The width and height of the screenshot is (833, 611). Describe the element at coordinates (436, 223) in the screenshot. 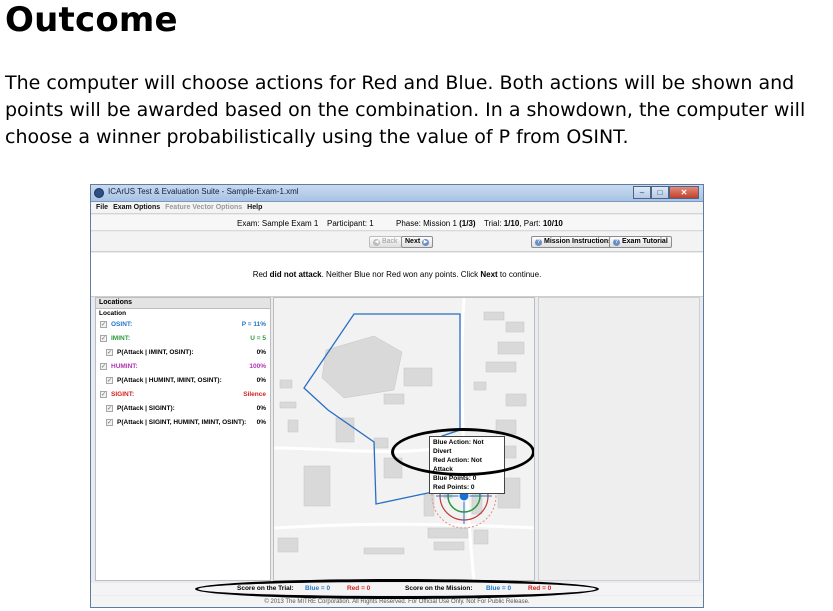

I see `phase-indicator: Phase: Mission 1 (1/3)` at that location.